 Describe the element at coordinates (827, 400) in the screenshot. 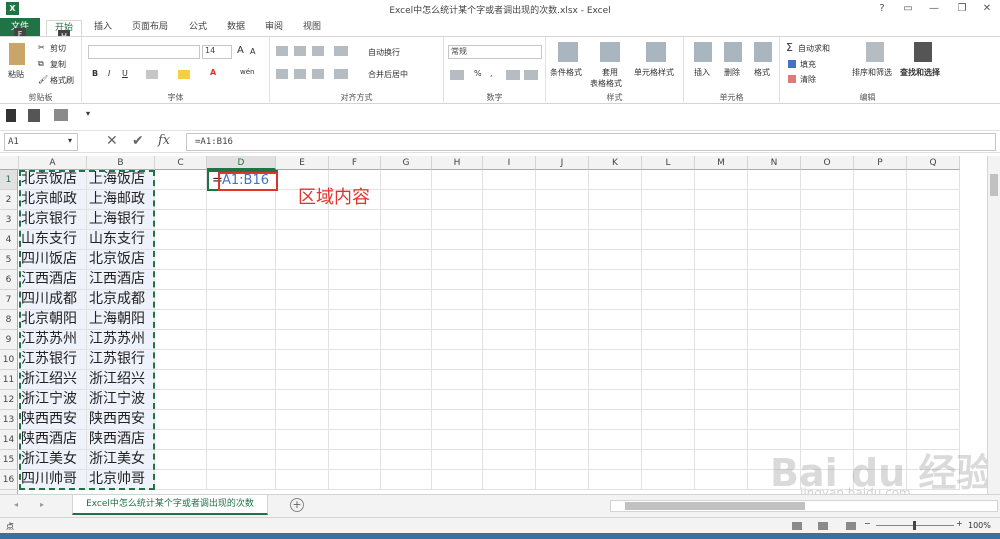

I see `cell-o12` at that location.